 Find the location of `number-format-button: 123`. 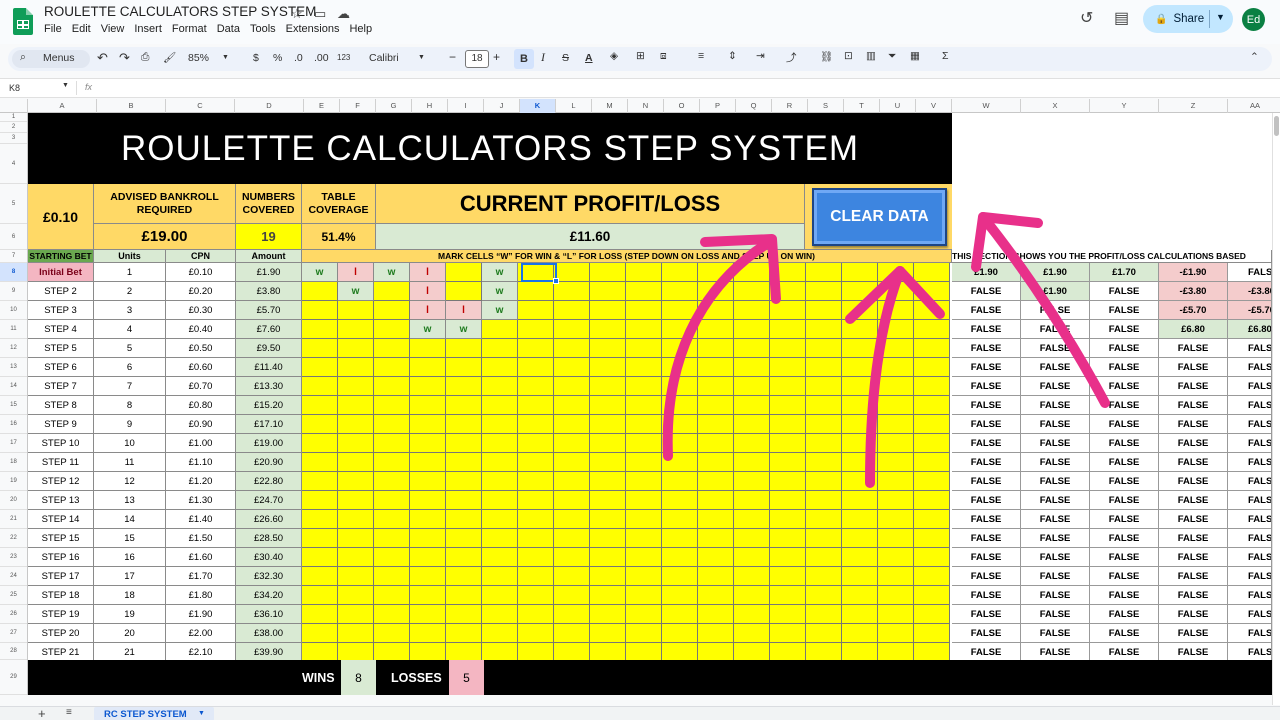

number-format-button: 123 is located at coordinates (343, 57).